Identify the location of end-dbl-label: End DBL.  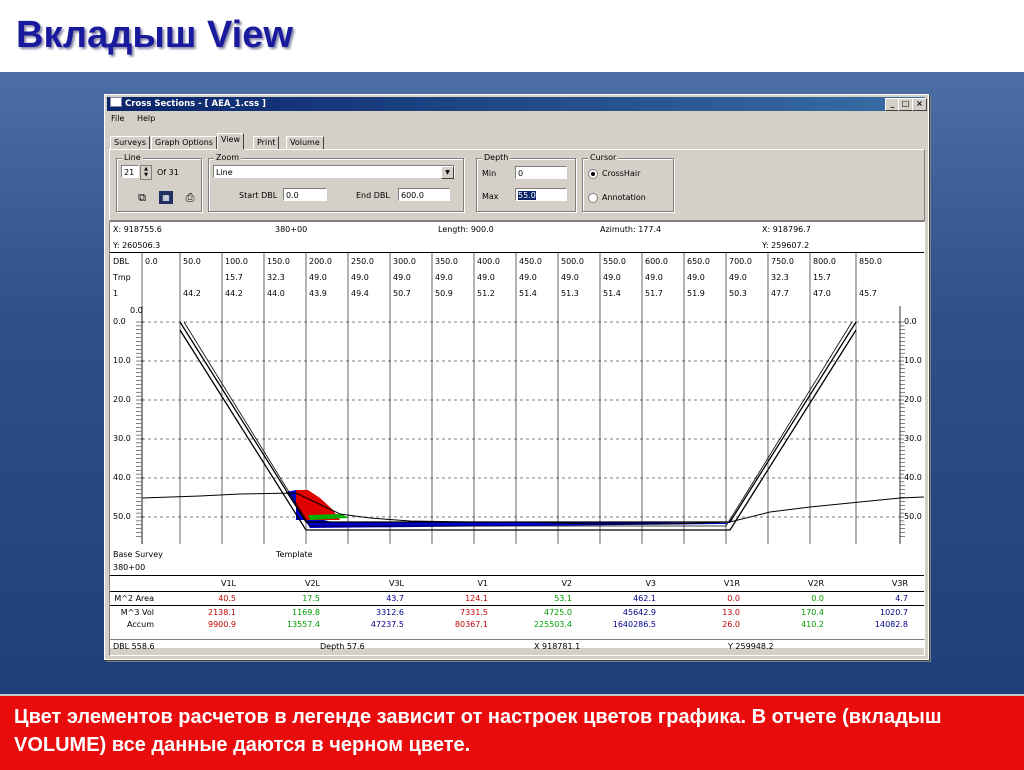
(373, 195).